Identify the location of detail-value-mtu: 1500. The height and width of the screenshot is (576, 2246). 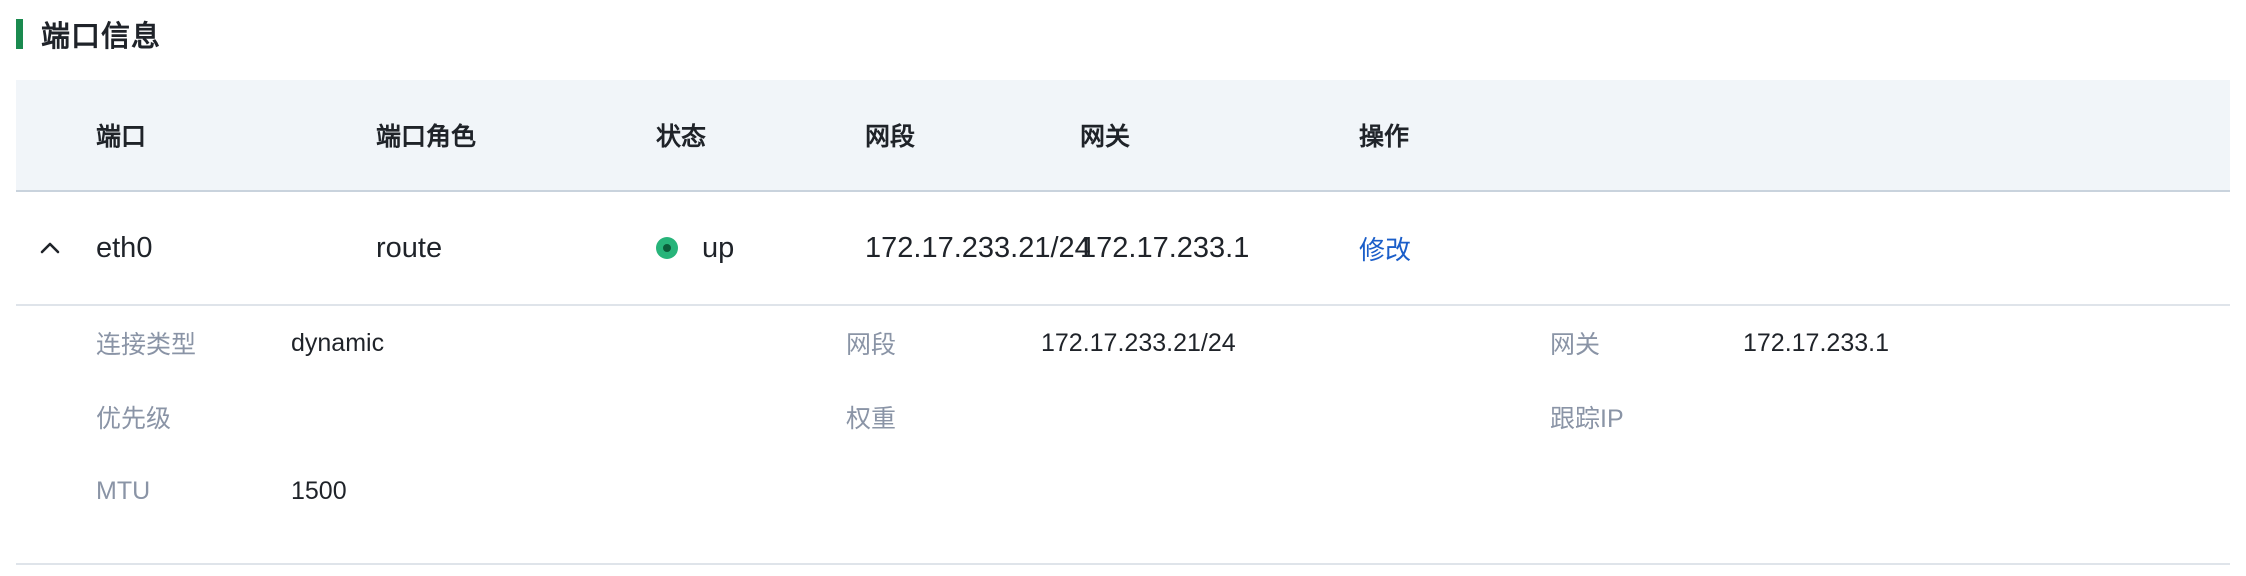
(319, 490).